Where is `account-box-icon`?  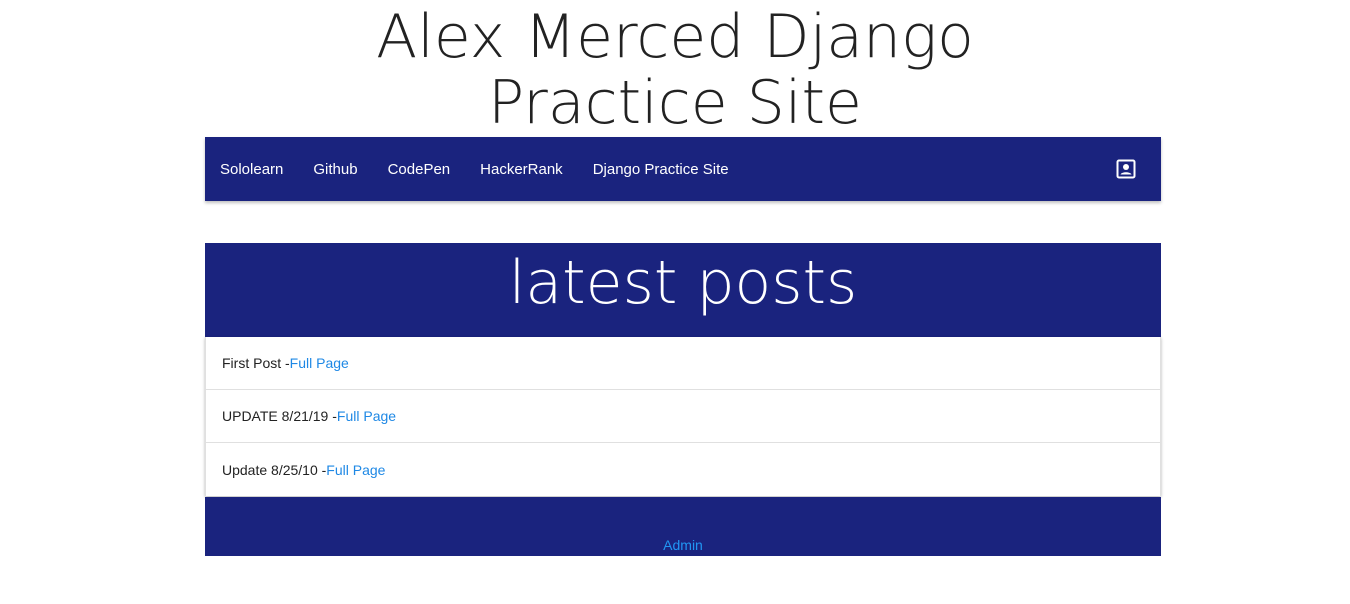 account-box-icon is located at coordinates (1126, 169).